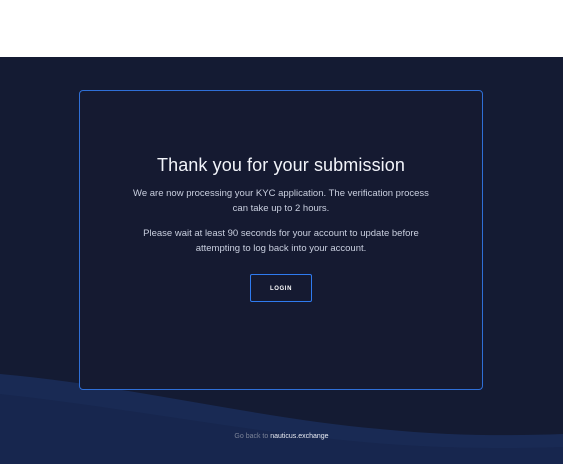  I want to click on footer: Go back to nauticus.exchange, so click(281, 436).